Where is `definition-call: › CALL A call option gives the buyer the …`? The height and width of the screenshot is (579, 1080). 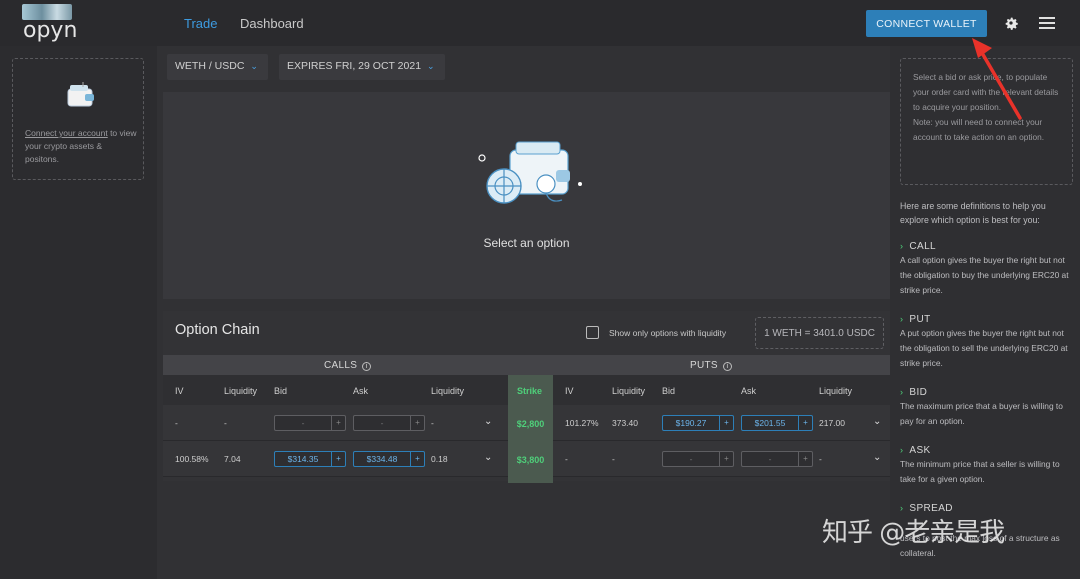
definition-call: › CALL A call option gives the buyer the … is located at coordinates (984, 268).